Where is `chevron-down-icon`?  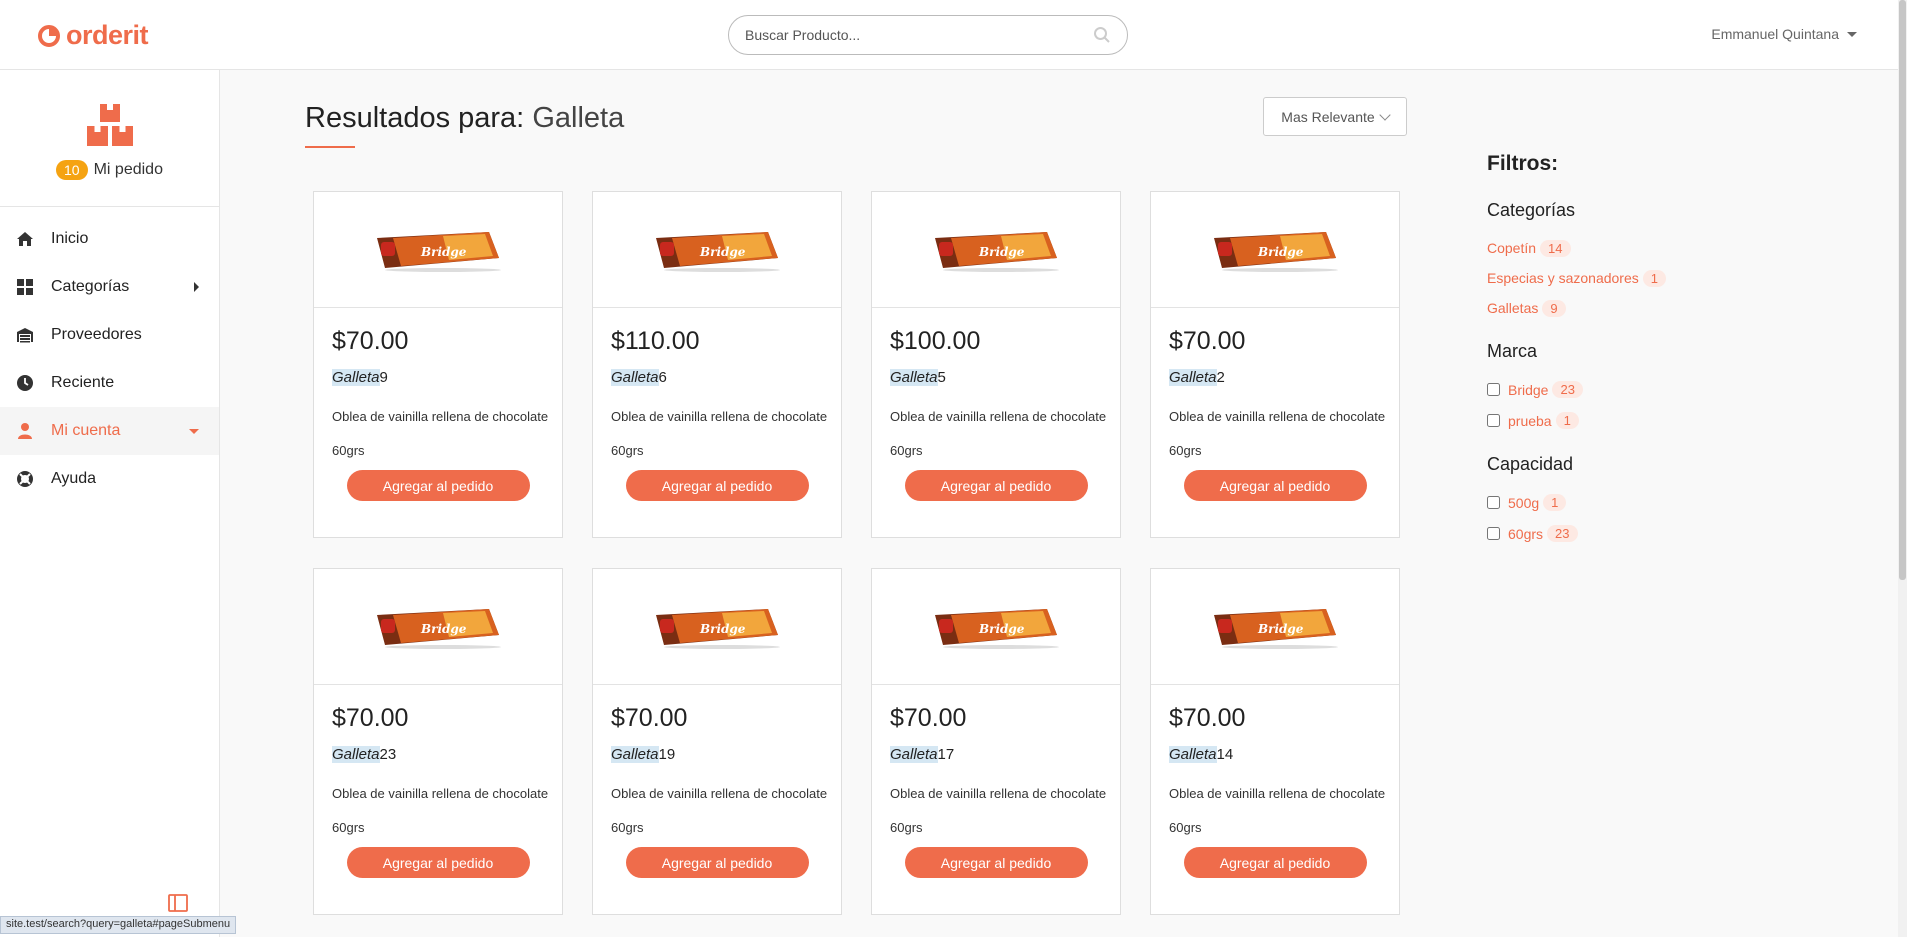
chevron-down-icon is located at coordinates (1385, 114).